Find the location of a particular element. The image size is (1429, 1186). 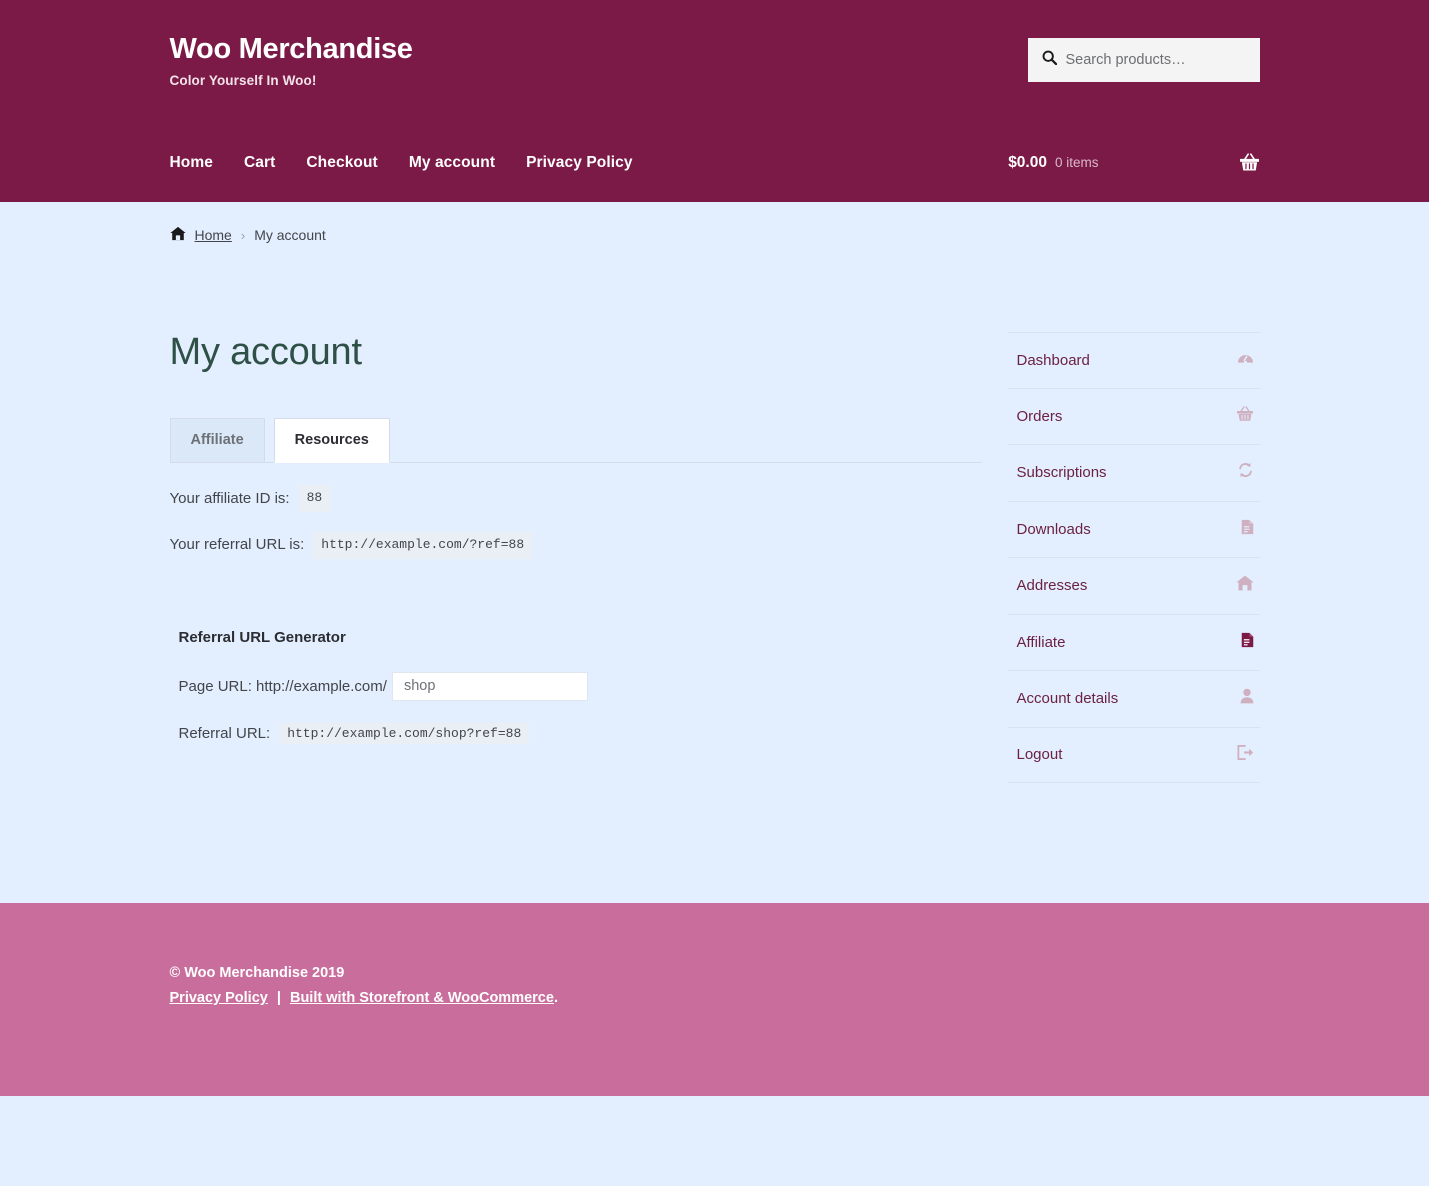

affiliate-id-value: 88 is located at coordinates (314, 498).